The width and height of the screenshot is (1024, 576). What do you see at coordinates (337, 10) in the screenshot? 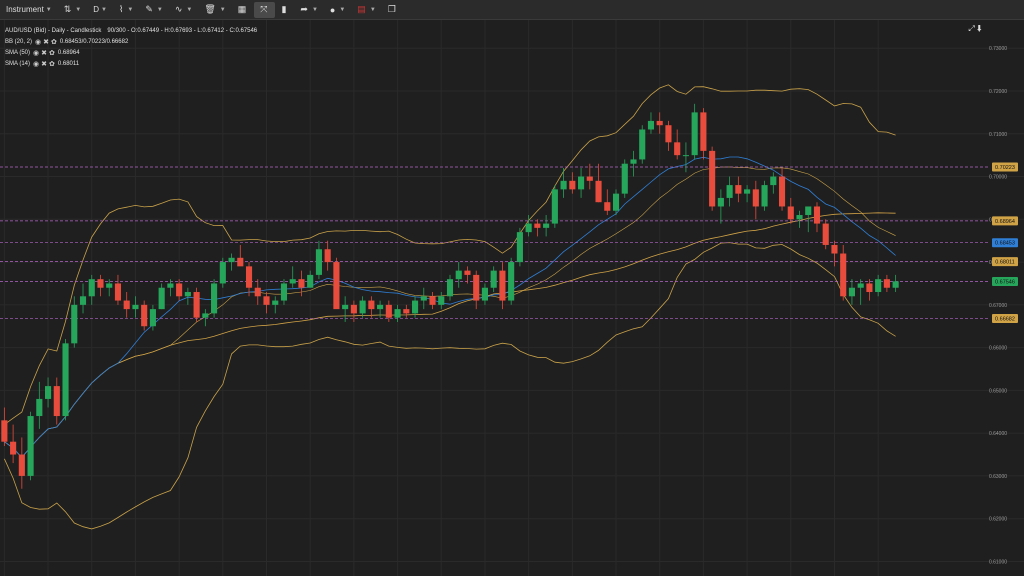
I see `theme-button: ● ▼` at bounding box center [337, 10].